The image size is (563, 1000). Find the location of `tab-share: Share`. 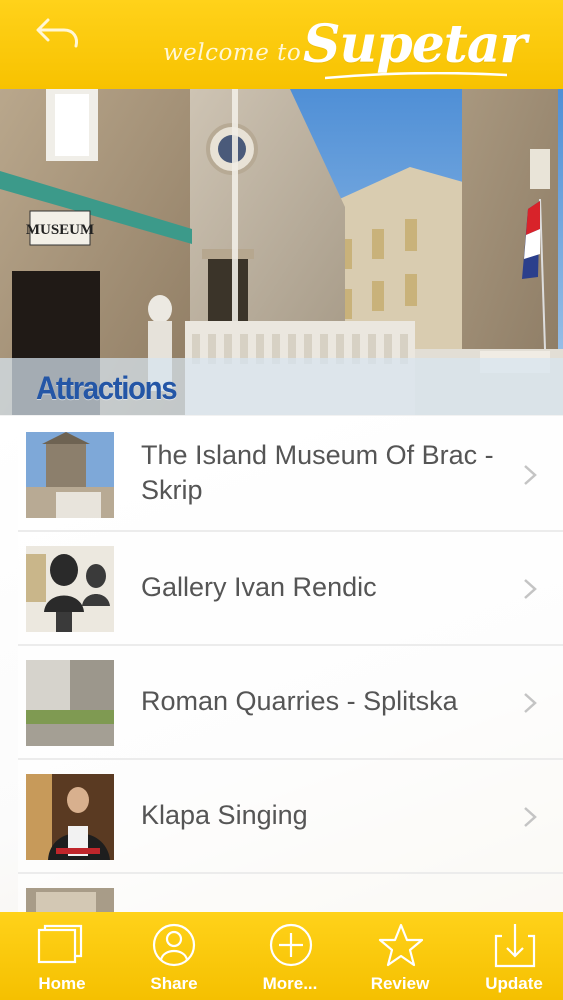

tab-share: Share is located at coordinates (168, 956).